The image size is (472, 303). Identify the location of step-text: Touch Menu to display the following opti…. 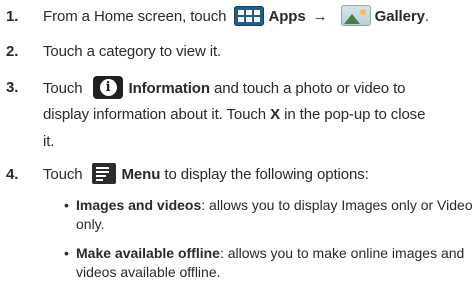
(206, 175).